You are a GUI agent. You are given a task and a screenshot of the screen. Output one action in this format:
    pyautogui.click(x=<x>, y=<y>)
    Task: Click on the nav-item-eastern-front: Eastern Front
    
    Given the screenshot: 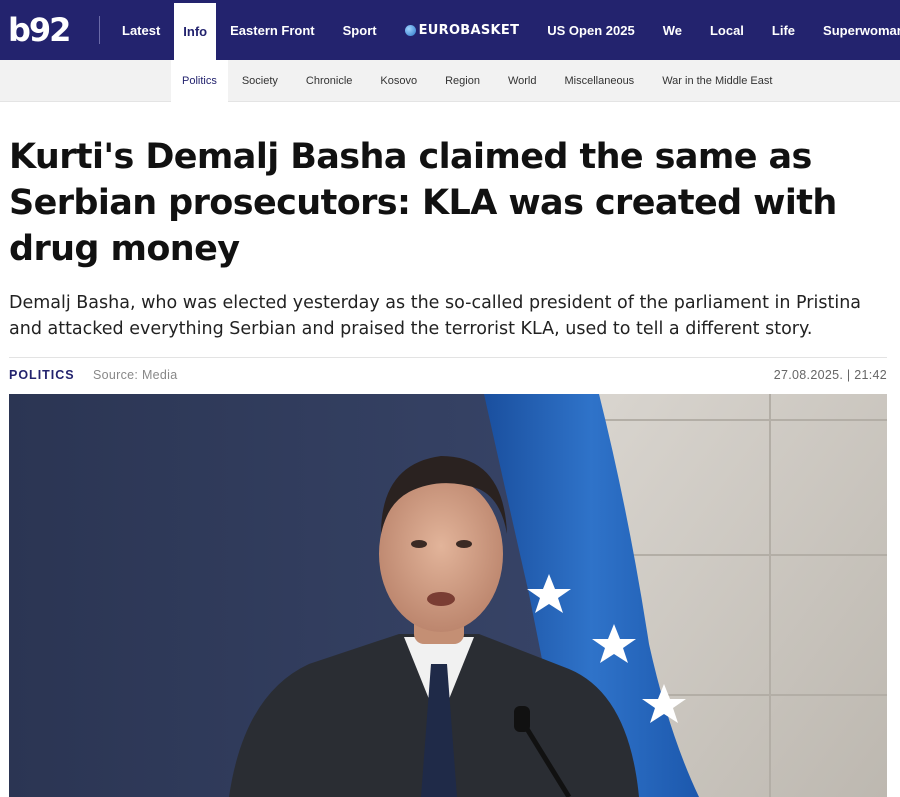 What is the action you would take?
    pyautogui.click(x=272, y=30)
    